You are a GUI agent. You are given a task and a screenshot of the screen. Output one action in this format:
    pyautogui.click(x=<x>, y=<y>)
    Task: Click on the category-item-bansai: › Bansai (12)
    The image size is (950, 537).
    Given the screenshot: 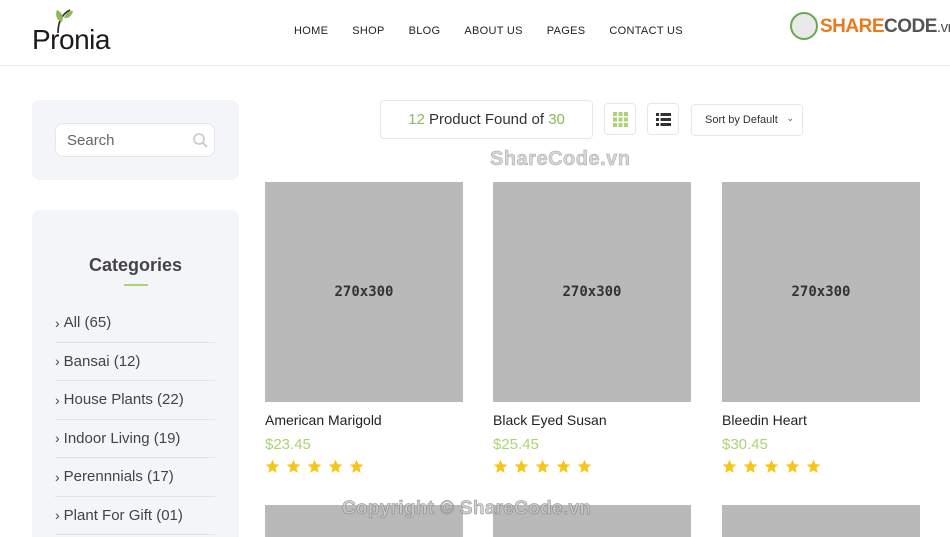 What is the action you would take?
    pyautogui.click(x=135, y=362)
    